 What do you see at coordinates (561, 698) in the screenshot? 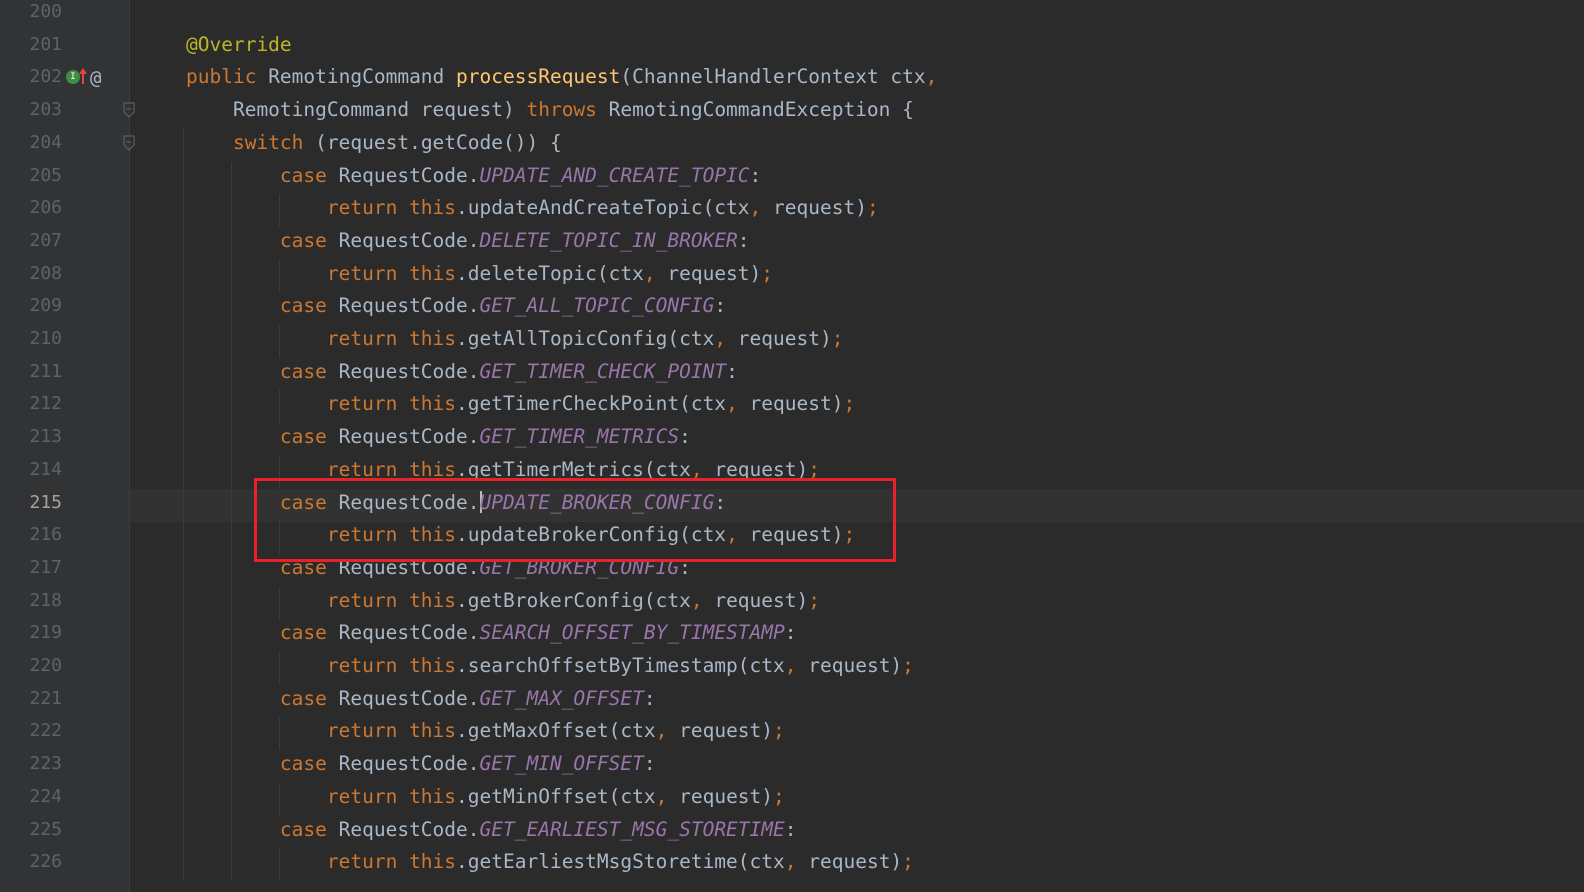
I see `code-token: GET_MAX_OFFSET` at bounding box center [561, 698].